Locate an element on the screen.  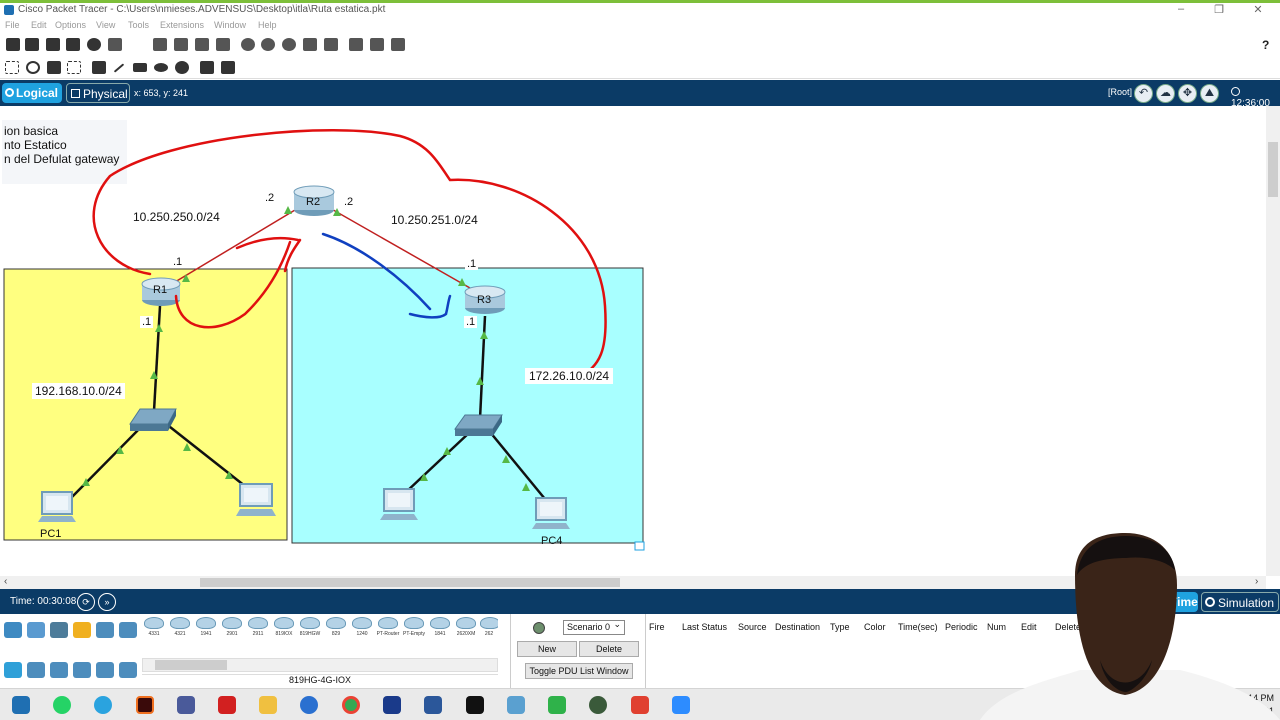
cloud-icon: ☁ is located at coordinates (1165, 93).